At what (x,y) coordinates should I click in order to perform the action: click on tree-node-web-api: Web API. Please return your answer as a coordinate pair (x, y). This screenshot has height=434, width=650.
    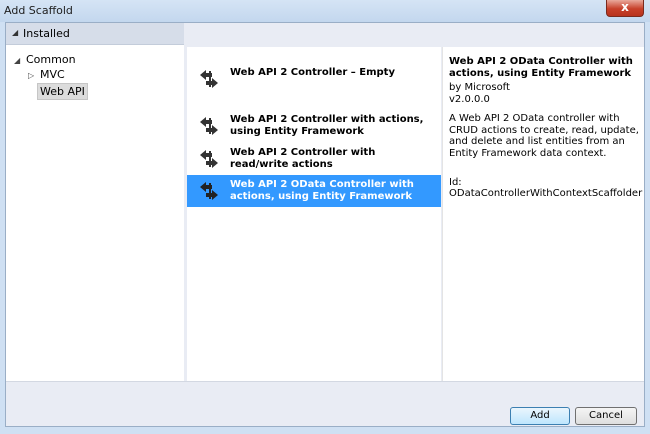
    Looking at the image, I should click on (62, 91).